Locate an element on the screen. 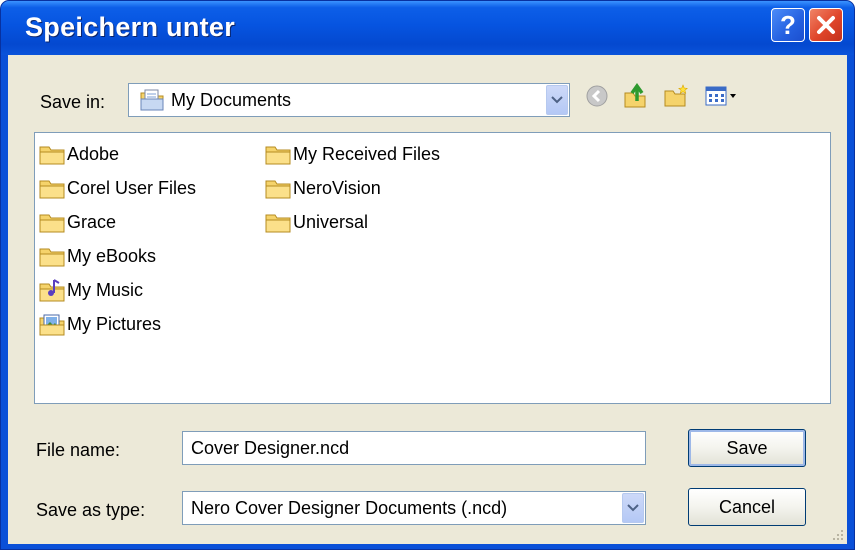 This screenshot has width=855, height=550. help-button: ? is located at coordinates (788, 25).